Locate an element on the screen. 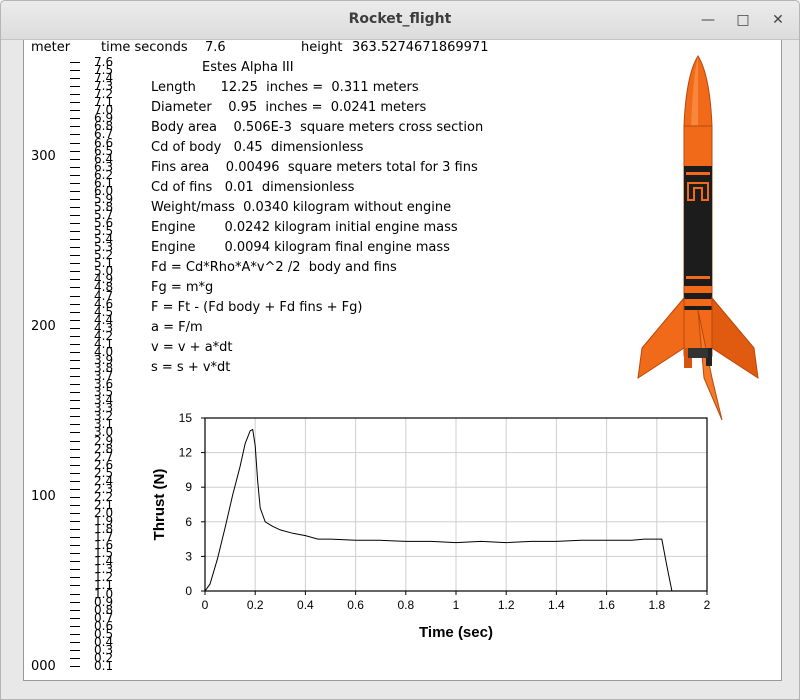 Image resolution: width=800 pixels, height=700 pixels. x-tick-label: 0 is located at coordinates (205, 605).